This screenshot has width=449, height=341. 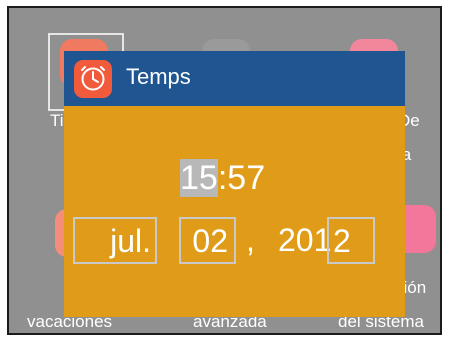 What do you see at coordinates (342, 241) in the screenshot?
I see `year-last-digit-value: 2` at bounding box center [342, 241].